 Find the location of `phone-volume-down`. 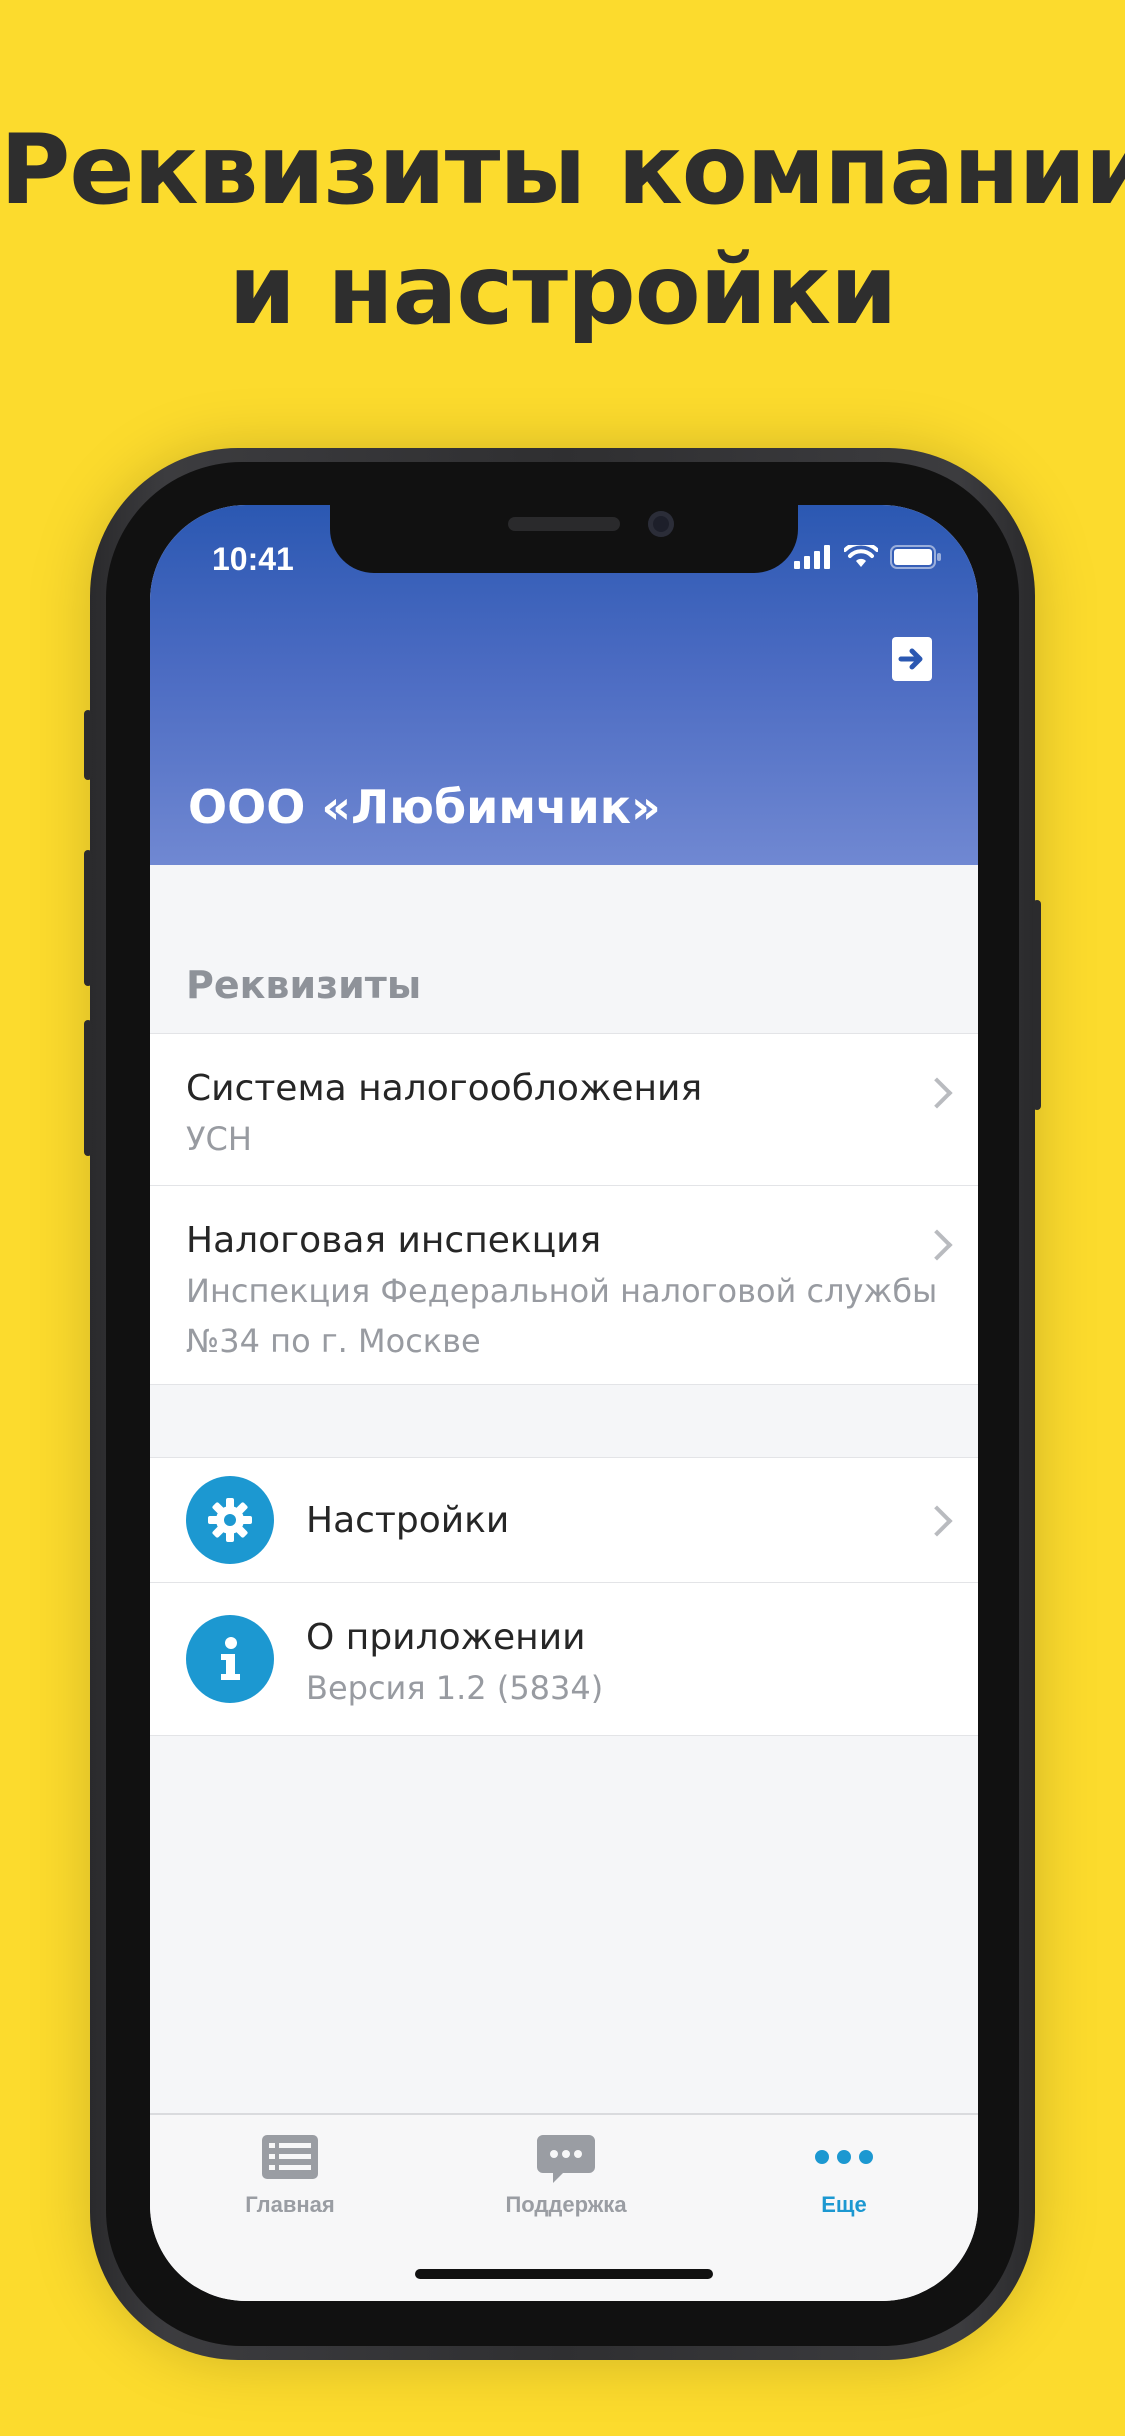

phone-volume-down is located at coordinates (88, 1088).